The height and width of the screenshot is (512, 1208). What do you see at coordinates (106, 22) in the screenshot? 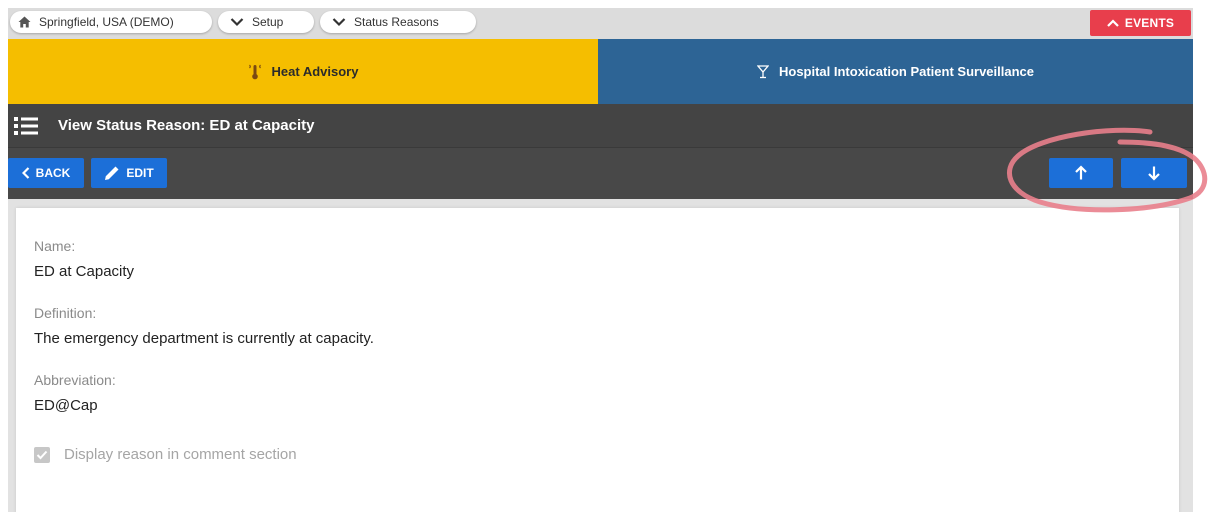
I see `breadcrumb-location-label: Springfield, USA (DEMO)` at bounding box center [106, 22].